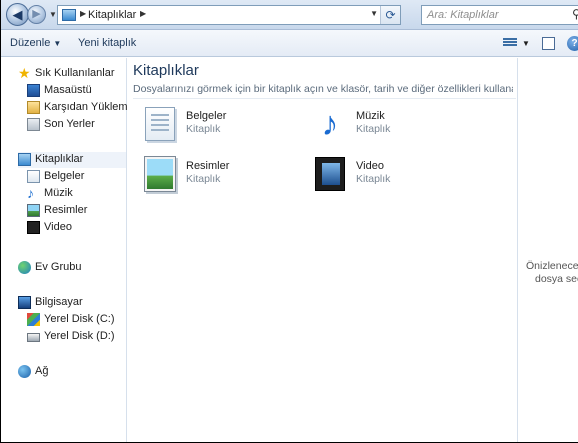 The image size is (578, 443). What do you see at coordinates (160, 174) in the screenshot?
I see `pictures-library-icon` at bounding box center [160, 174].